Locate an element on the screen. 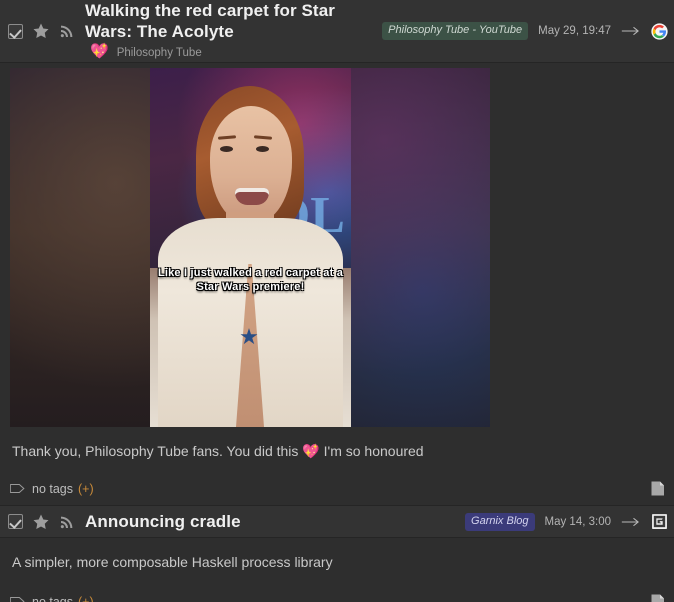 The image size is (674, 602). entry-date: May 14, 3:00 is located at coordinates (577, 521).